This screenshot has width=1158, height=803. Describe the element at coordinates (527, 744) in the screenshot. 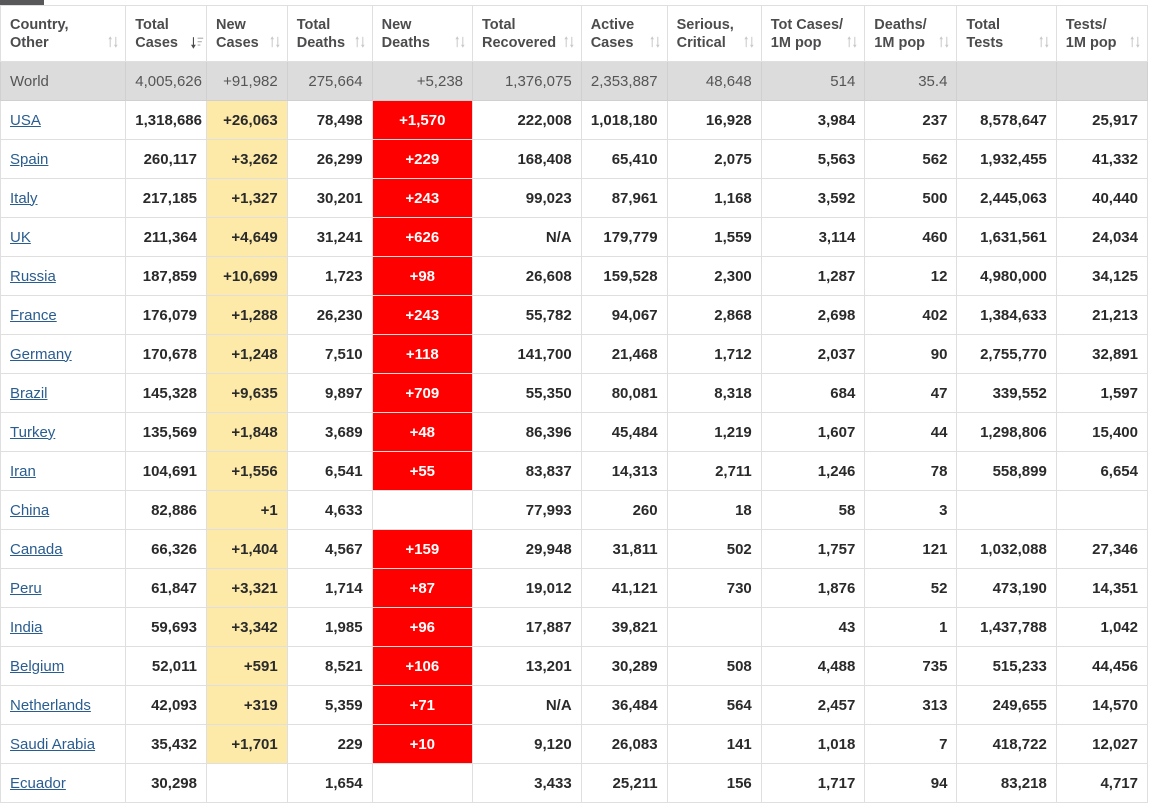

I see `cell-total-recovered: 9,120` at that location.